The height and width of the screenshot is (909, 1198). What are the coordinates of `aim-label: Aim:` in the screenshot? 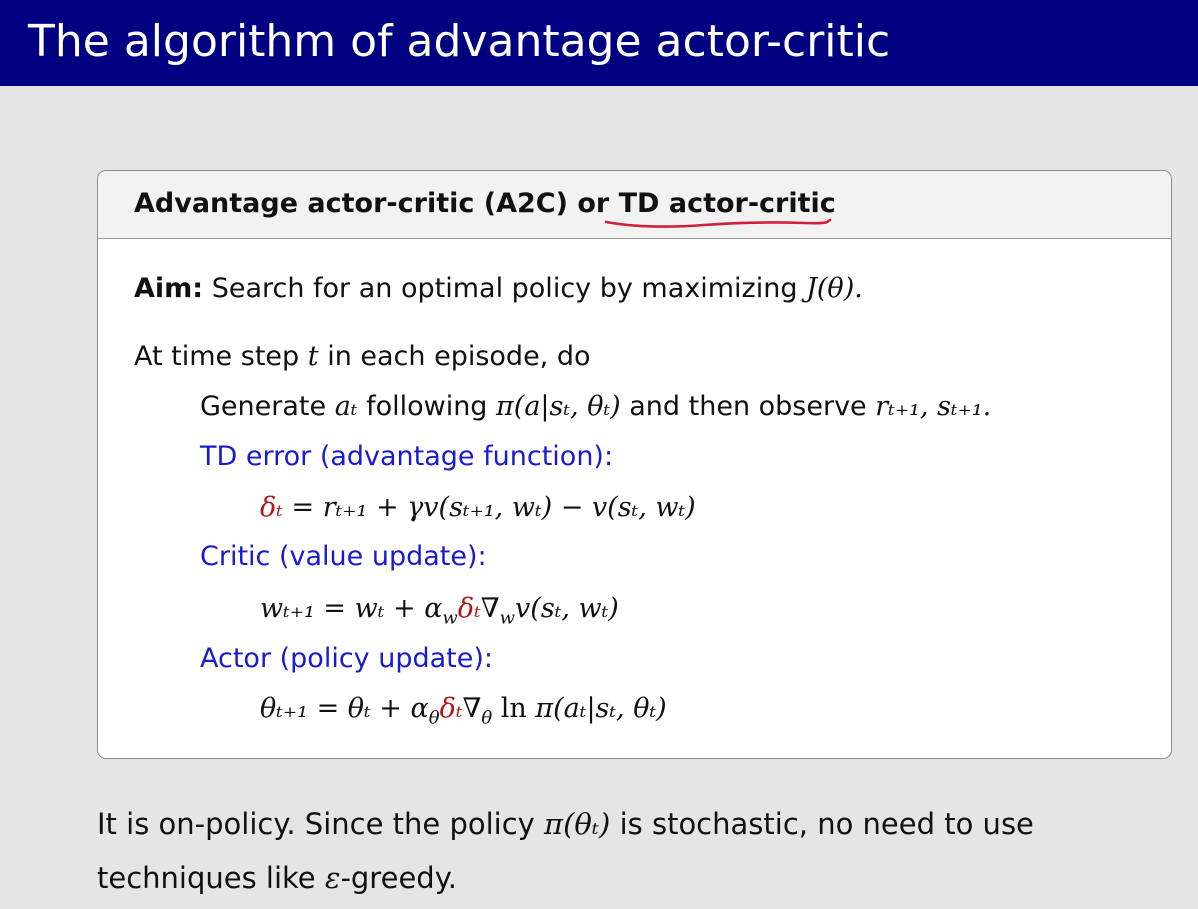 It's located at (169, 288).